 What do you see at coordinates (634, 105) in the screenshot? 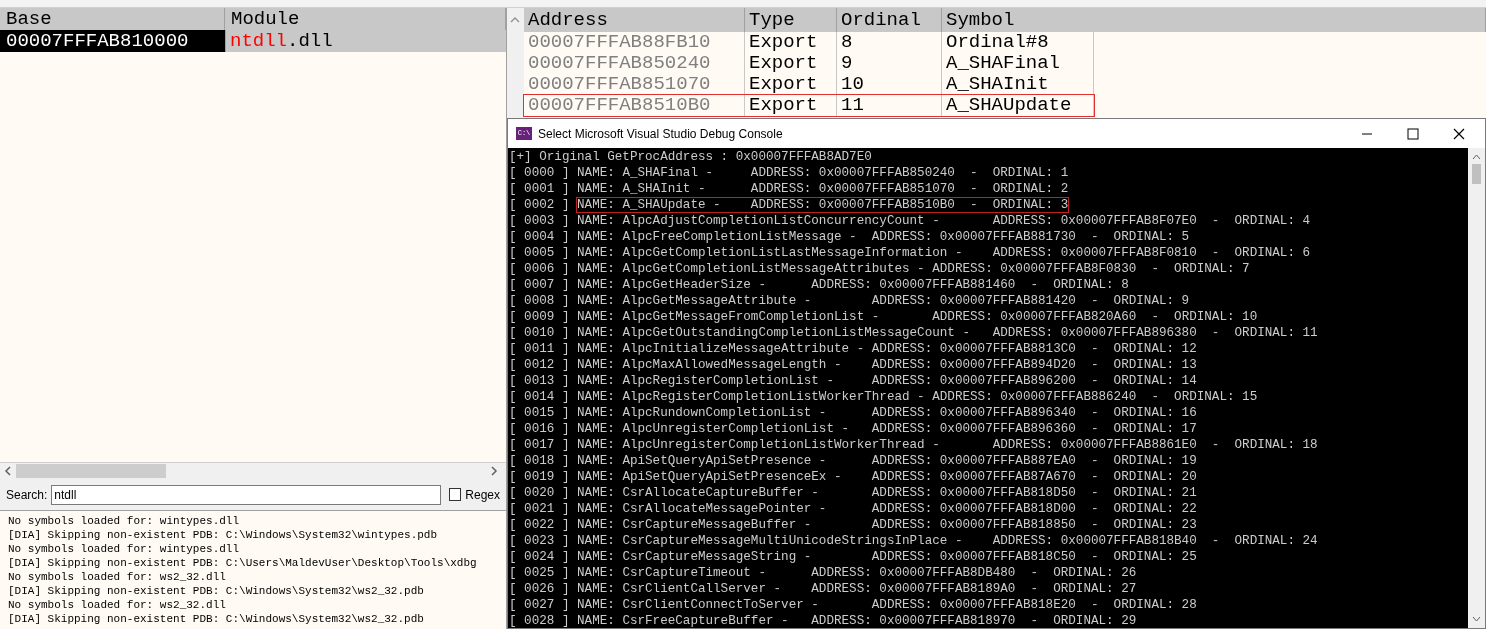
I see `table-cell: 00007FFFAB8510B0` at bounding box center [634, 105].